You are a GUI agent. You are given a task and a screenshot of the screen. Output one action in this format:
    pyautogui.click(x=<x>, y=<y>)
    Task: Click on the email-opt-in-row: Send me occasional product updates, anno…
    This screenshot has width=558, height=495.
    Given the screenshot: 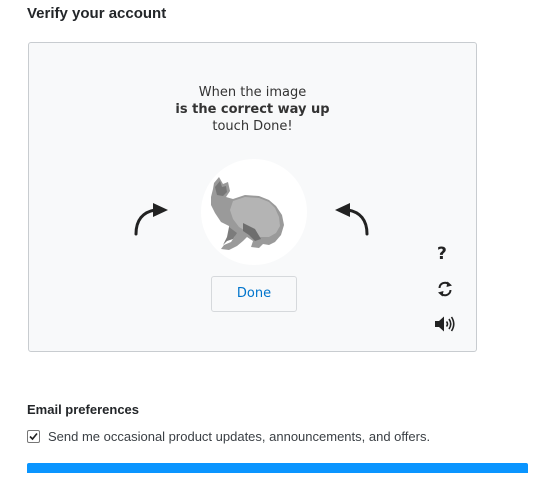 What is the action you would take?
    pyautogui.click(x=228, y=436)
    